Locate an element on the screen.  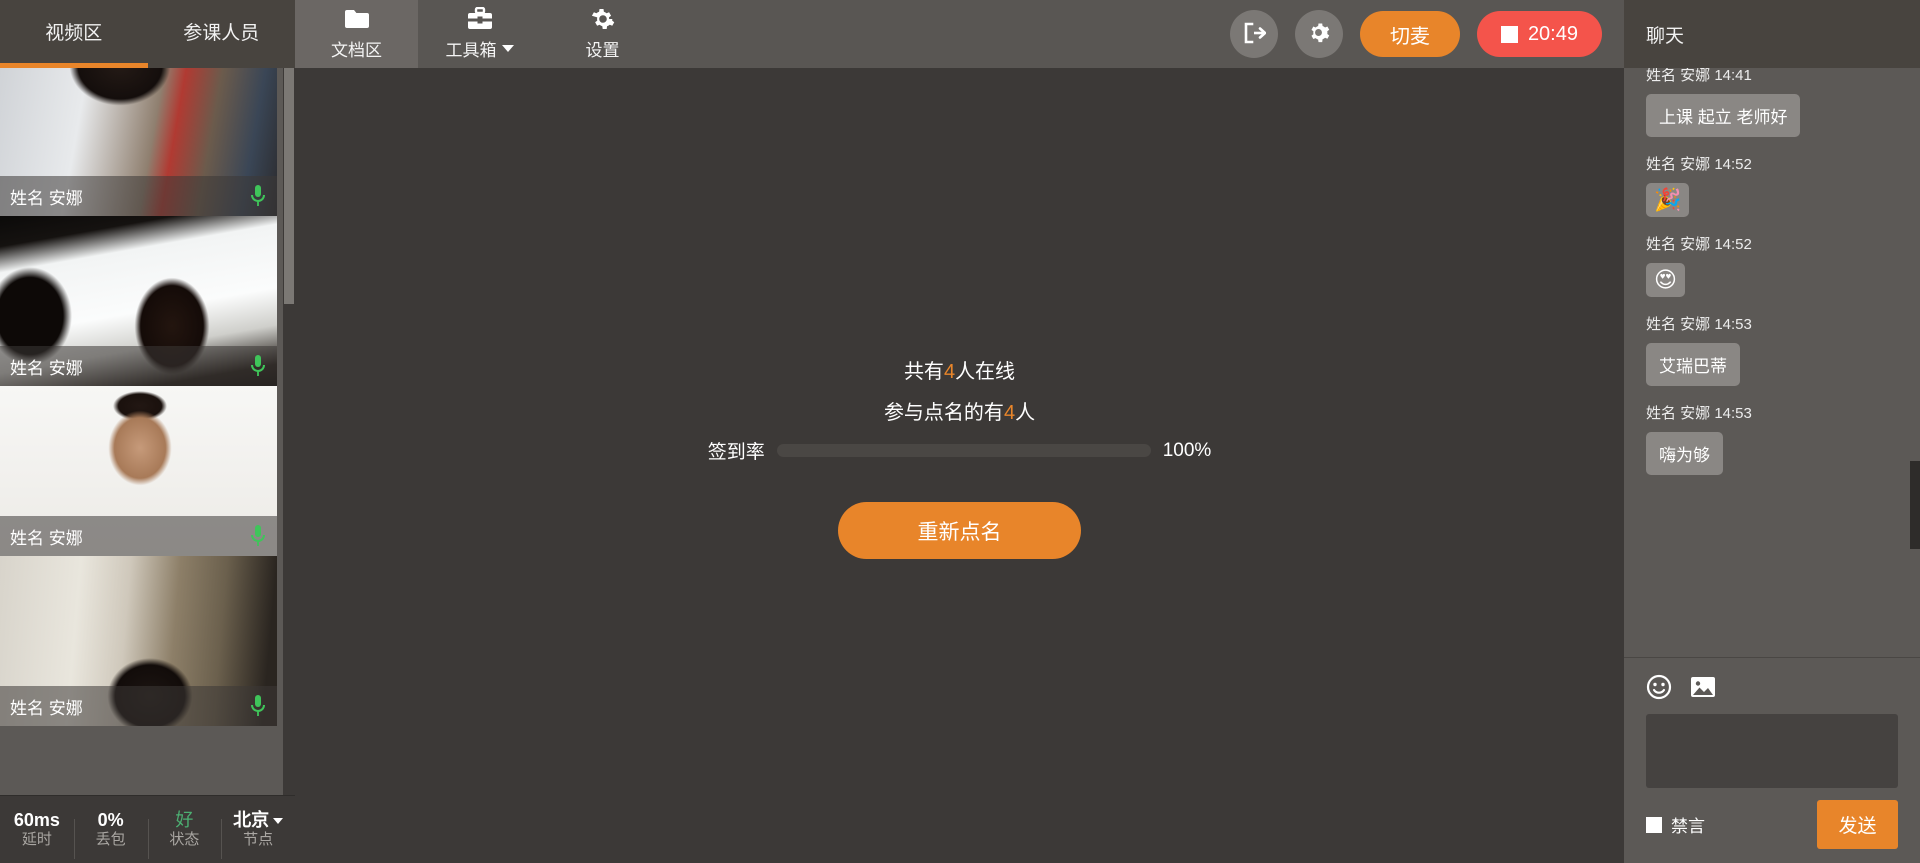
chat-message: 姓名 安娜 14:41 上课 起立 老师好 is located at coordinates (1772, 102).